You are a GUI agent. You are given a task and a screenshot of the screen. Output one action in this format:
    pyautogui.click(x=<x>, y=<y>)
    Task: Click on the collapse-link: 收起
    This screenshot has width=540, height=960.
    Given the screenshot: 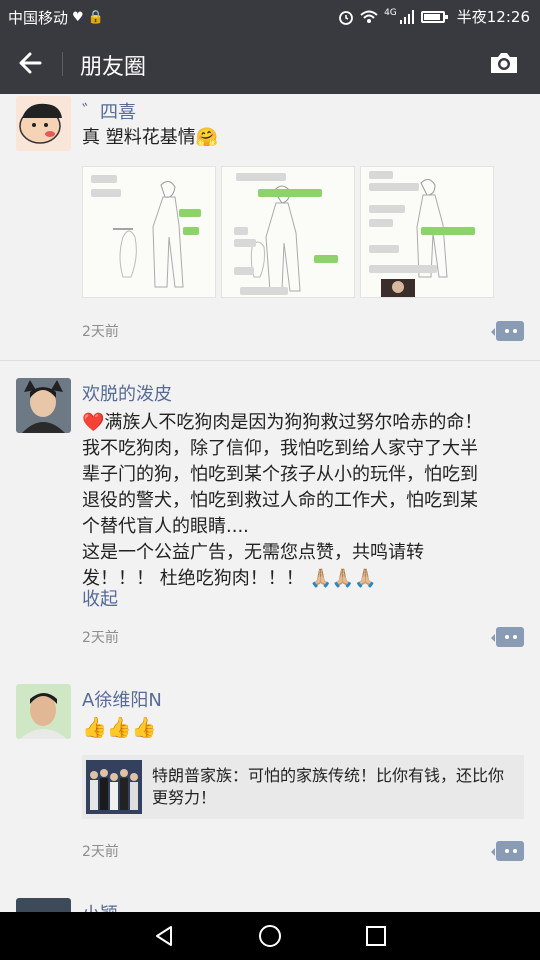 What is the action you would take?
    pyautogui.click(x=100, y=598)
    